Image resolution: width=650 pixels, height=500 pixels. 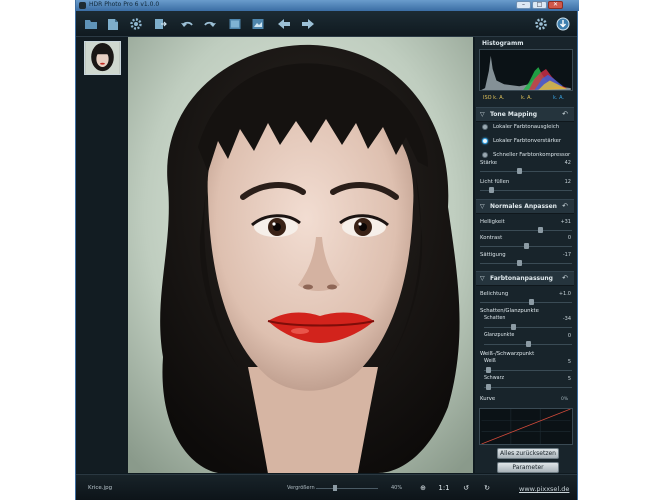 I want to click on export-icon, so click(x=160, y=23).